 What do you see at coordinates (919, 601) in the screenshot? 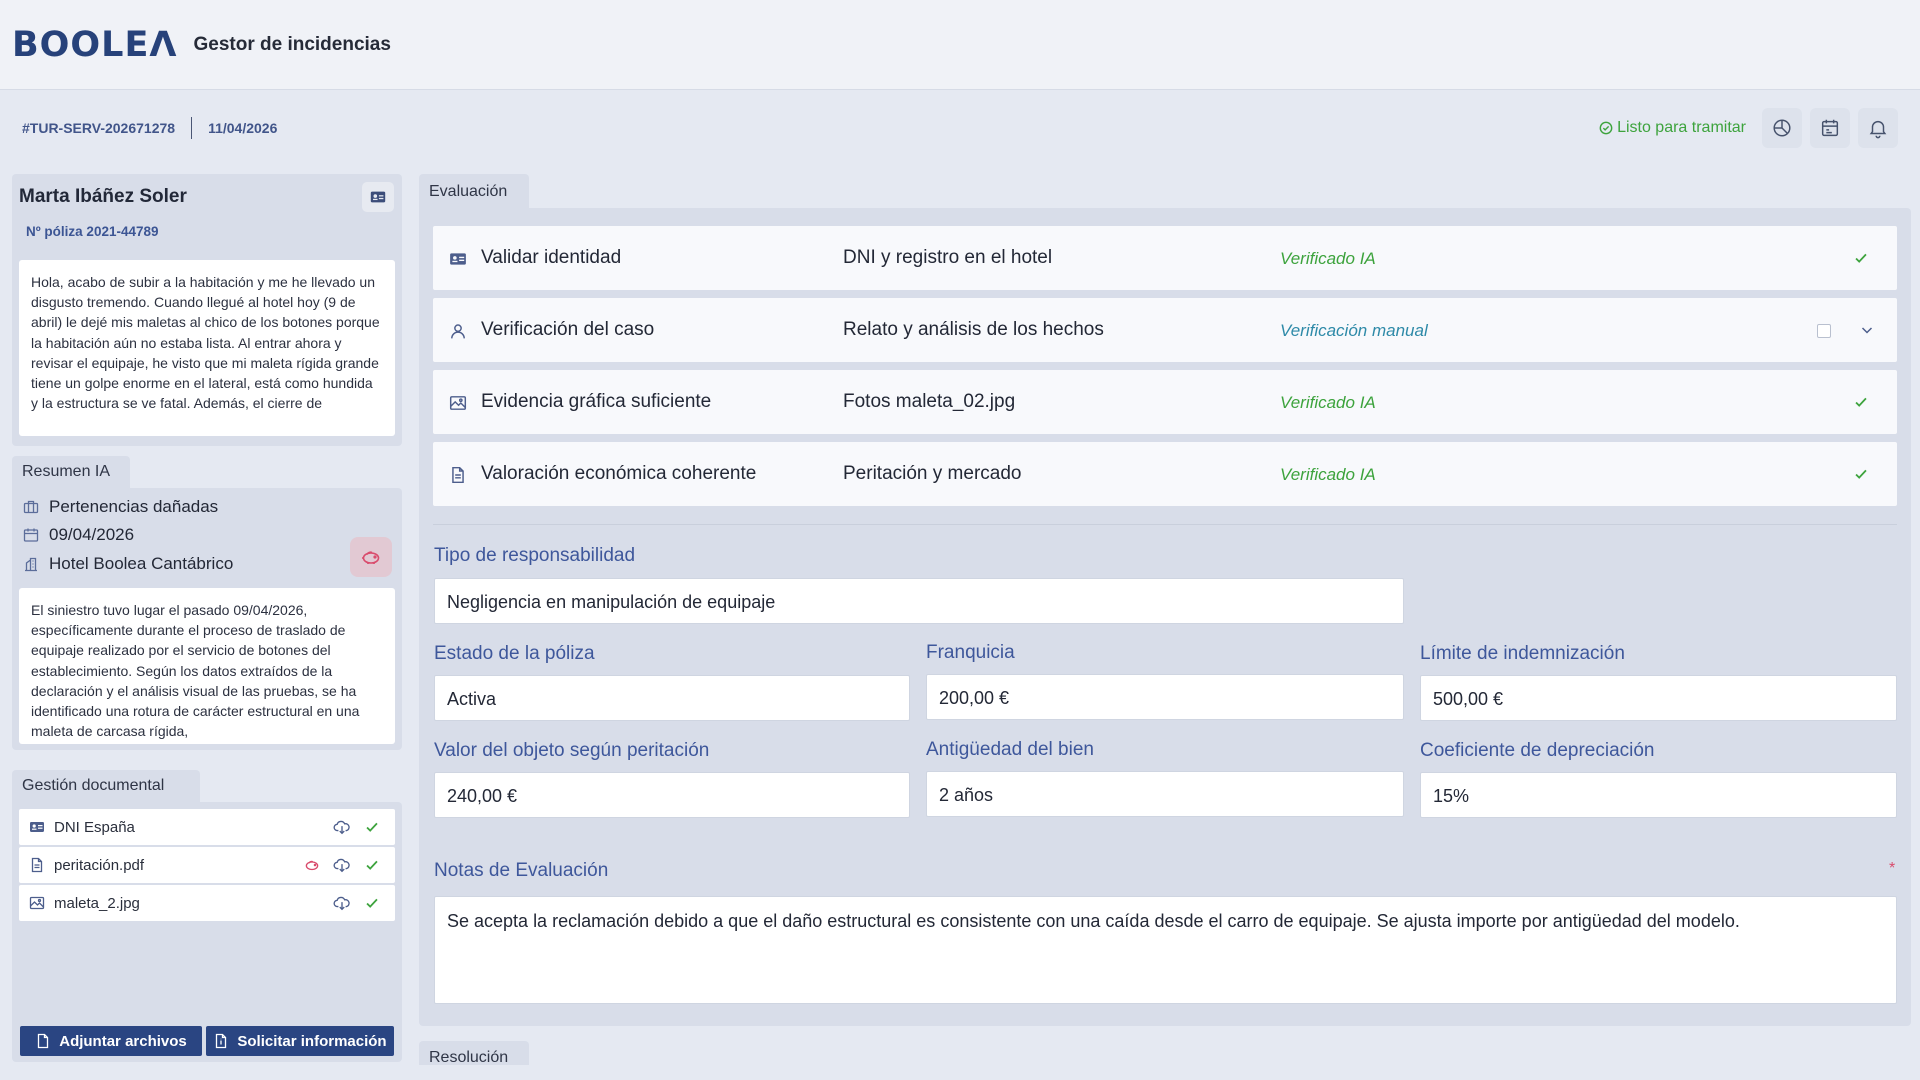
I see `responsibility-field: Negligencia en manipulación de equipaje` at bounding box center [919, 601].